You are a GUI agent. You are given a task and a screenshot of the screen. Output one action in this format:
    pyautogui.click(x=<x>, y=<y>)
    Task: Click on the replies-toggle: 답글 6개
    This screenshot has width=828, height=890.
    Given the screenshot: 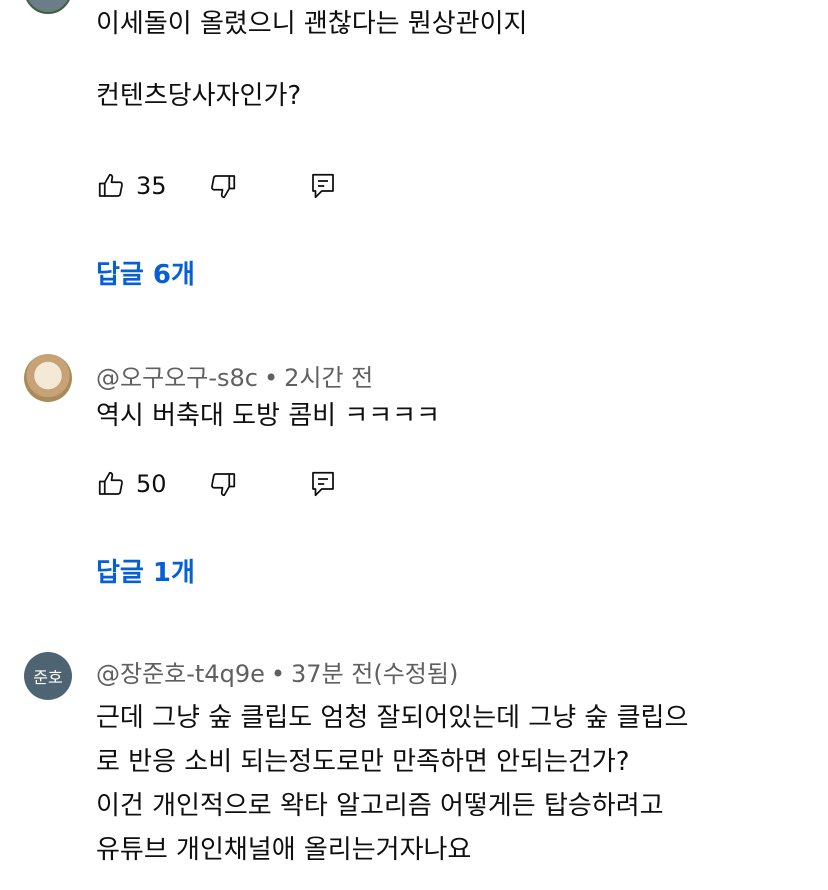 What is the action you would take?
    pyautogui.click(x=145, y=272)
    